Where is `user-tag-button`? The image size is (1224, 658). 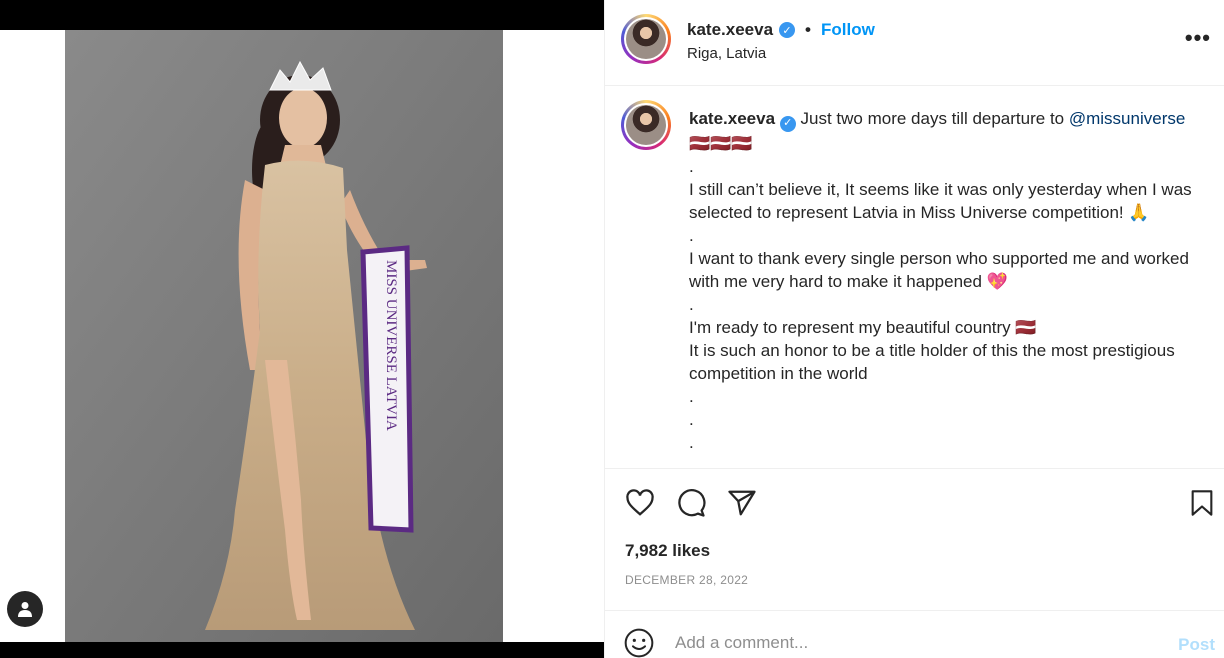
user-tag-button is located at coordinates (25, 609).